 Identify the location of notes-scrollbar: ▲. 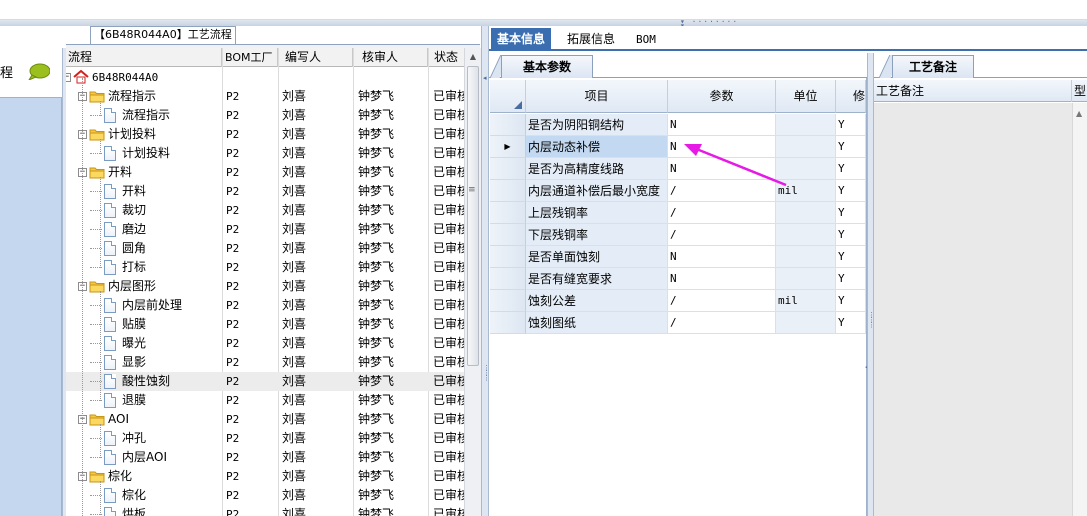
(1079, 309).